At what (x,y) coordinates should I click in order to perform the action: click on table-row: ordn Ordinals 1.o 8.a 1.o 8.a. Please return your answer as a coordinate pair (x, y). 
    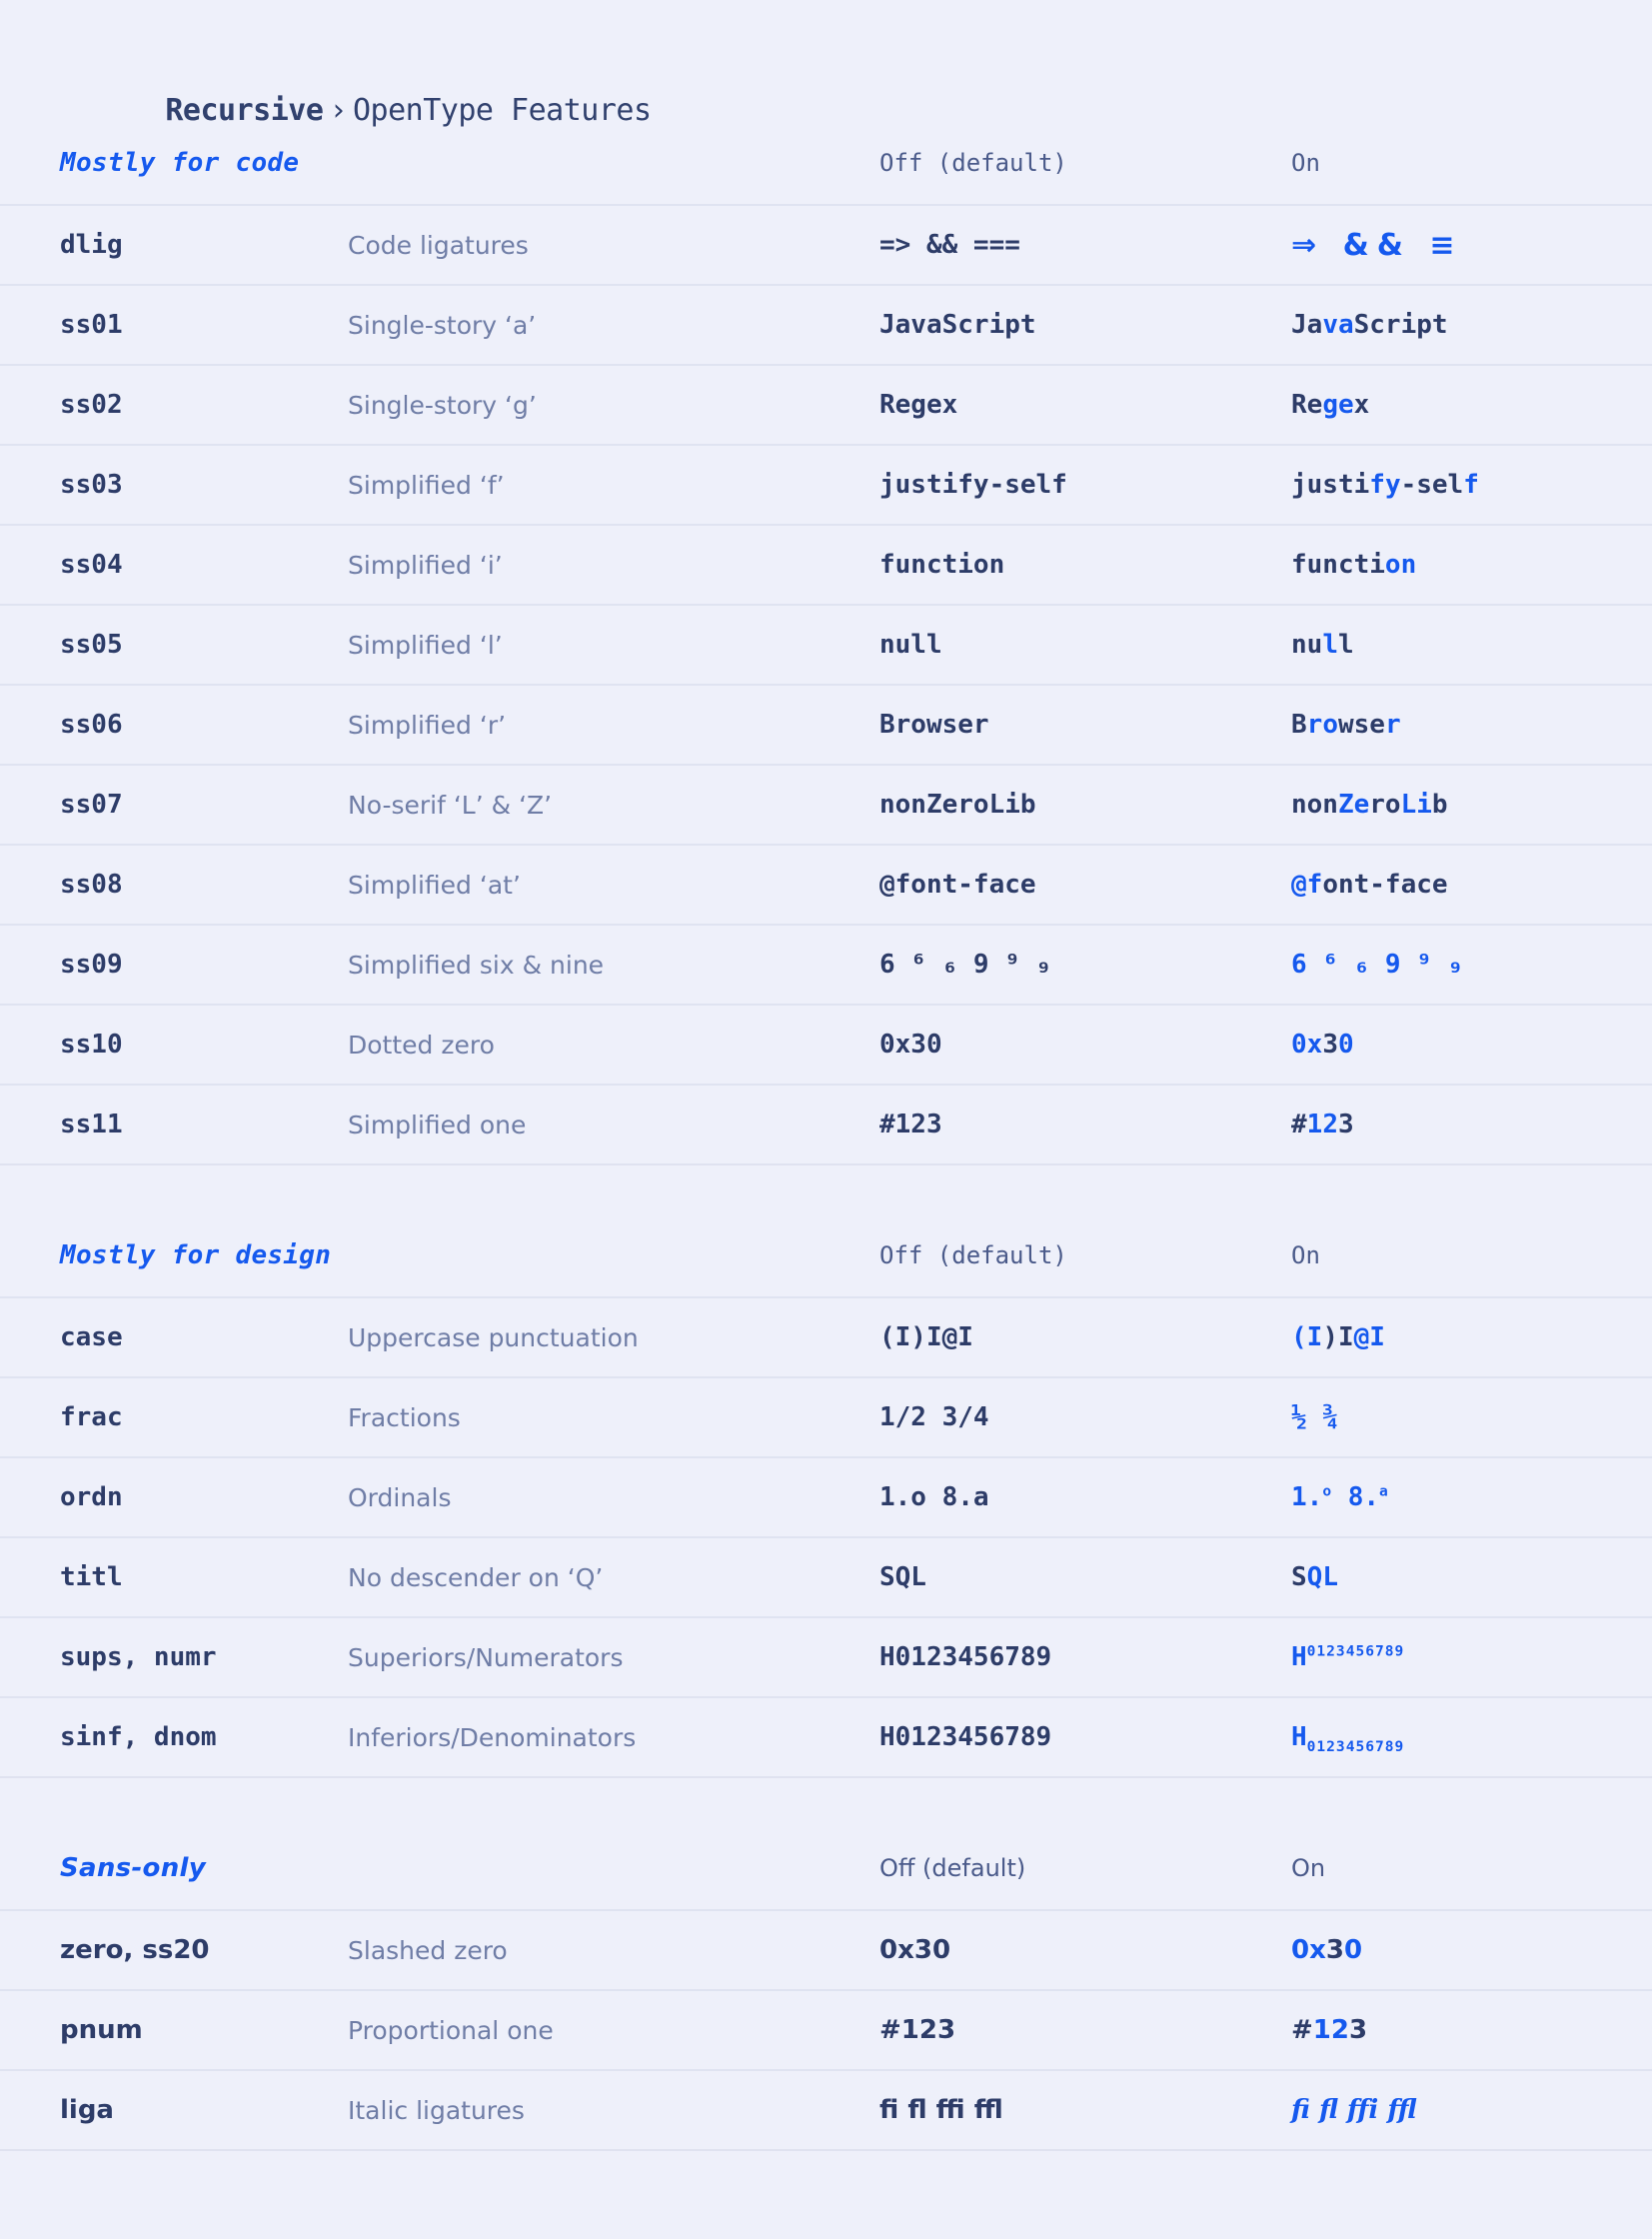
    Looking at the image, I should click on (826, 1496).